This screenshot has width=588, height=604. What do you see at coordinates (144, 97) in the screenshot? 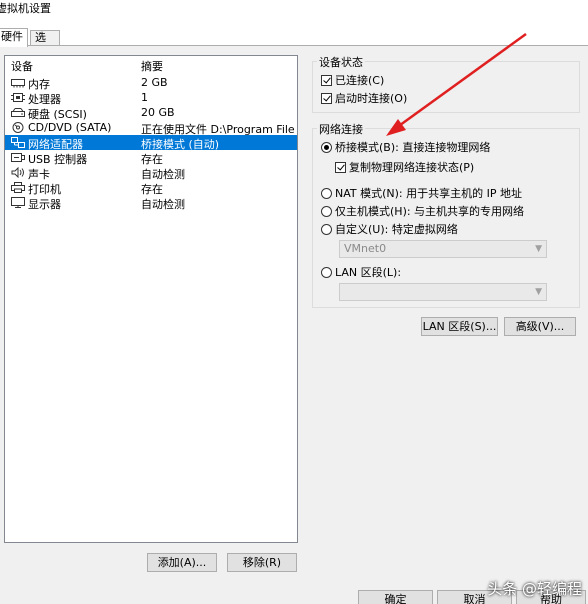
I see `device-summary: 1` at bounding box center [144, 97].